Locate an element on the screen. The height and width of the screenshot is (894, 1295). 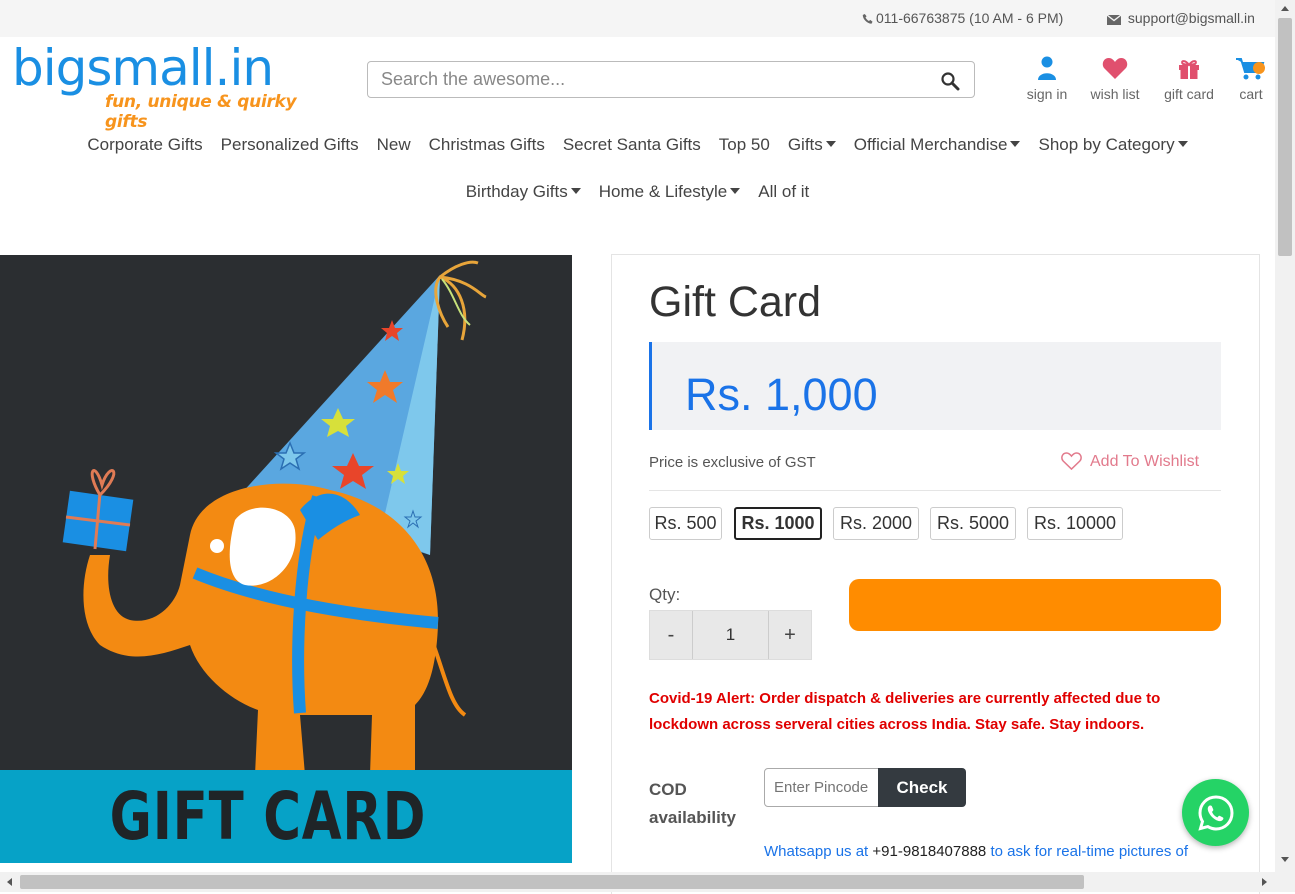
add-to-wishlist-label: Add To Wishlist is located at coordinates (1145, 461).